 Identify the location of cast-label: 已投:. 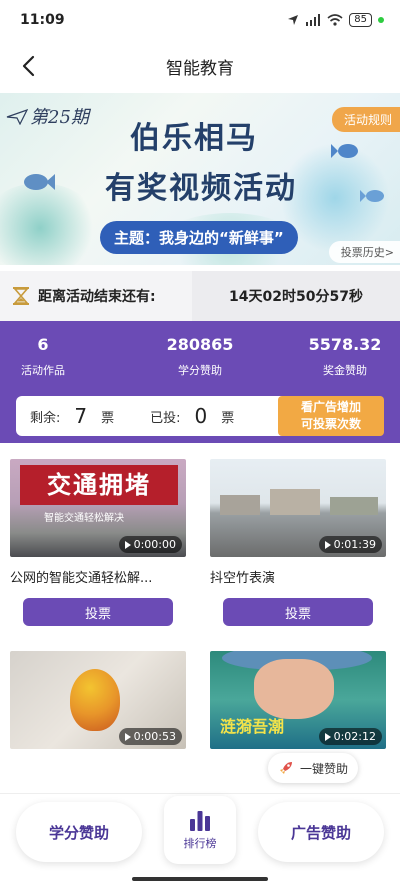
(165, 418).